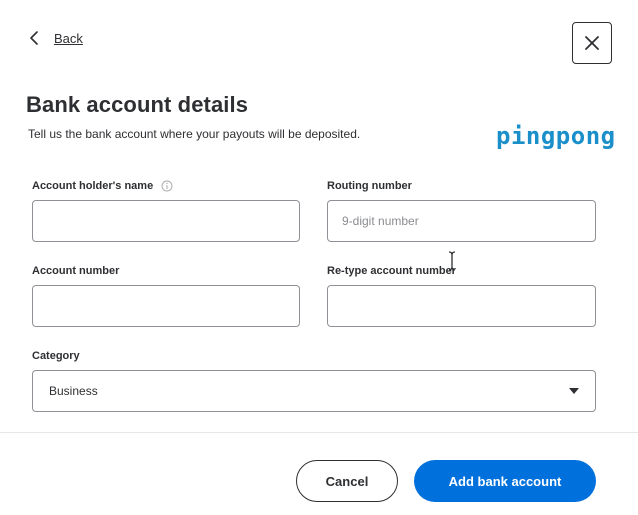 This screenshot has width=638, height=515. I want to click on retype-account-number-label: Re-type account number, so click(391, 271).